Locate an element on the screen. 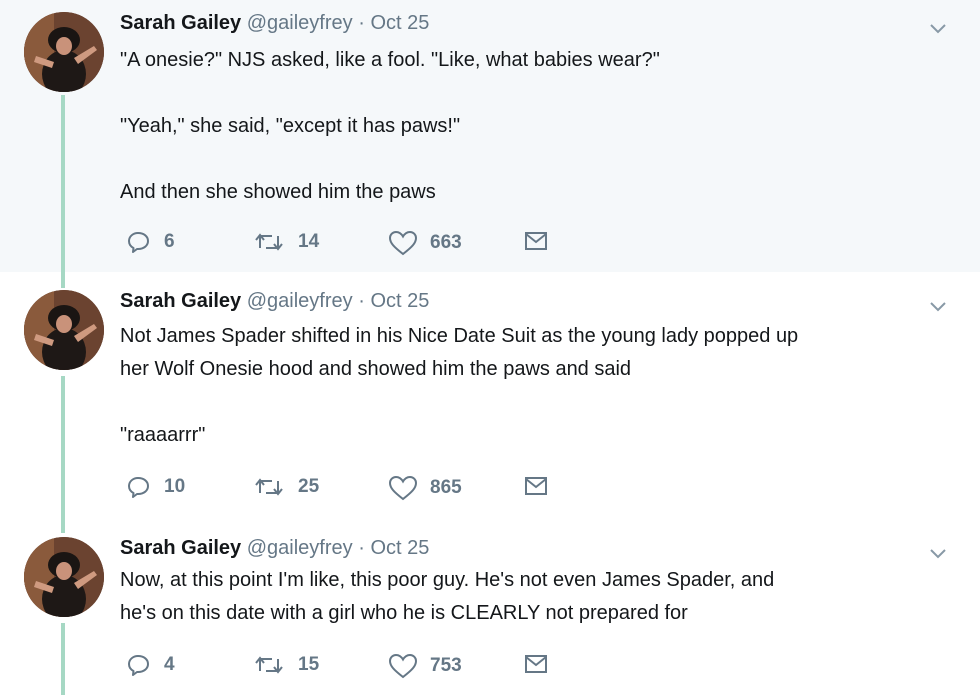 The width and height of the screenshot is (980, 695). reply-count: 10 is located at coordinates (175, 486).